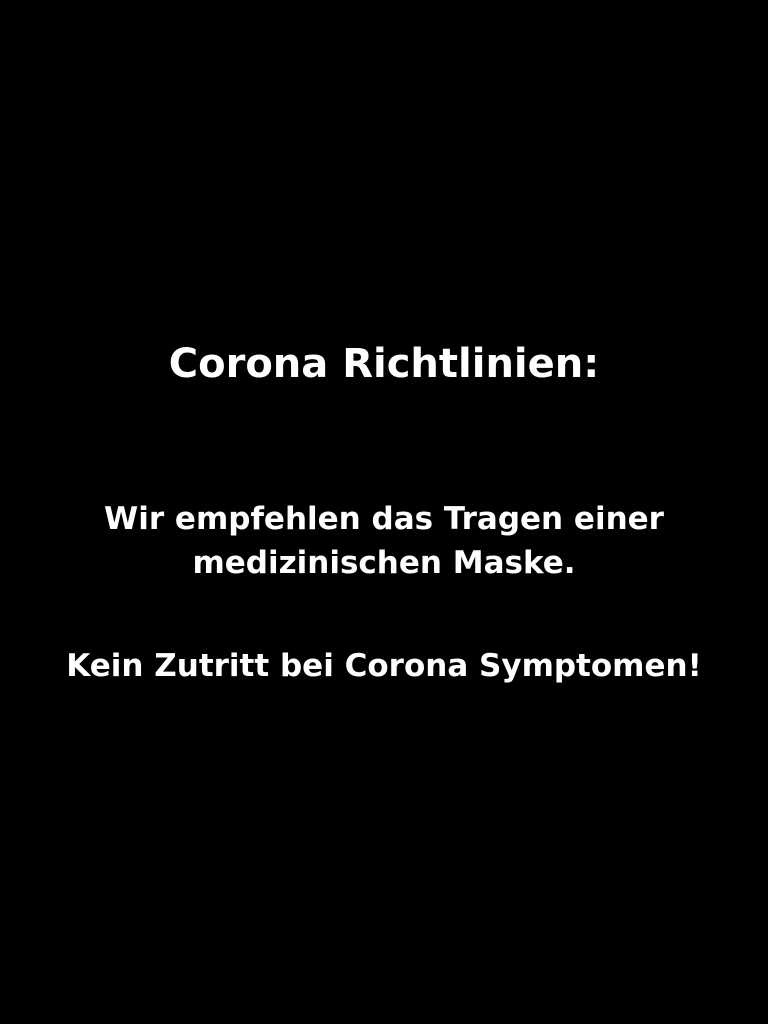 Image resolution: width=768 pixels, height=1024 pixels. What do you see at coordinates (384, 519) in the screenshot?
I see `mask-recommendation-line-1: Wir empfehlen das Tragen einer` at bounding box center [384, 519].